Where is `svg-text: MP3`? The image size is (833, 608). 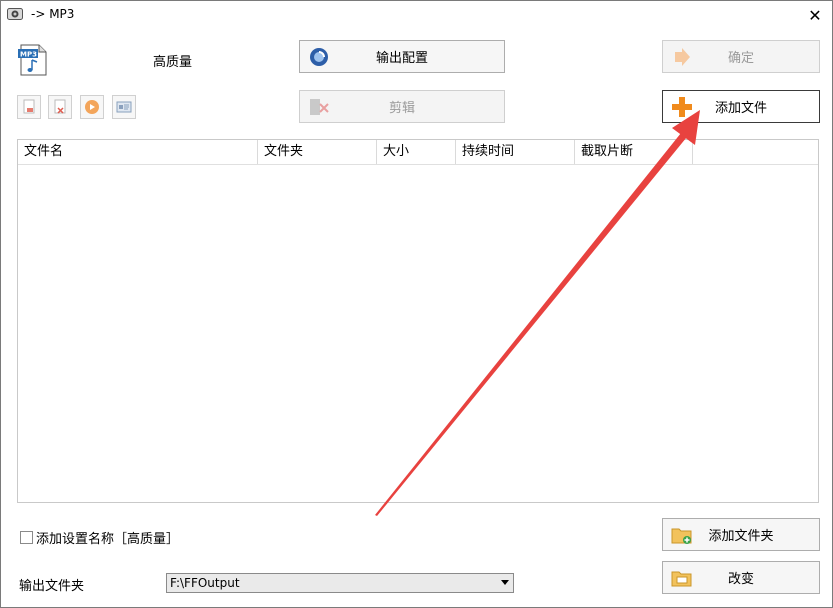
svg-text: MP3 is located at coordinates (28, 55).